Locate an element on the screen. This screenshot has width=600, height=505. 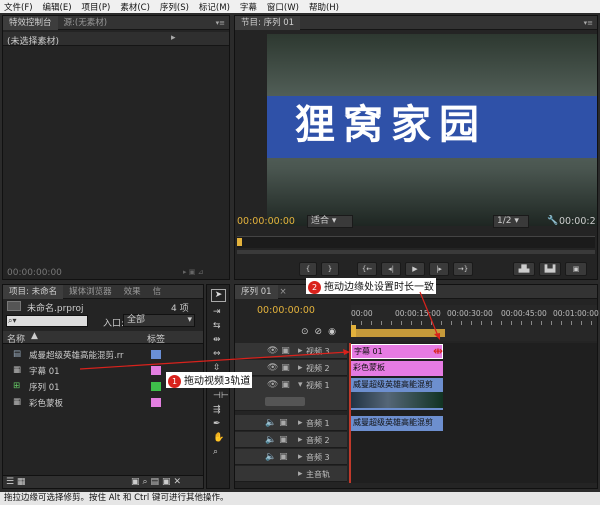
status-bar: 拖拉边缘可选择修剪。按住 Alt 和 Ctrl 键可进行其他操作。 is located at coordinates (300, 498).